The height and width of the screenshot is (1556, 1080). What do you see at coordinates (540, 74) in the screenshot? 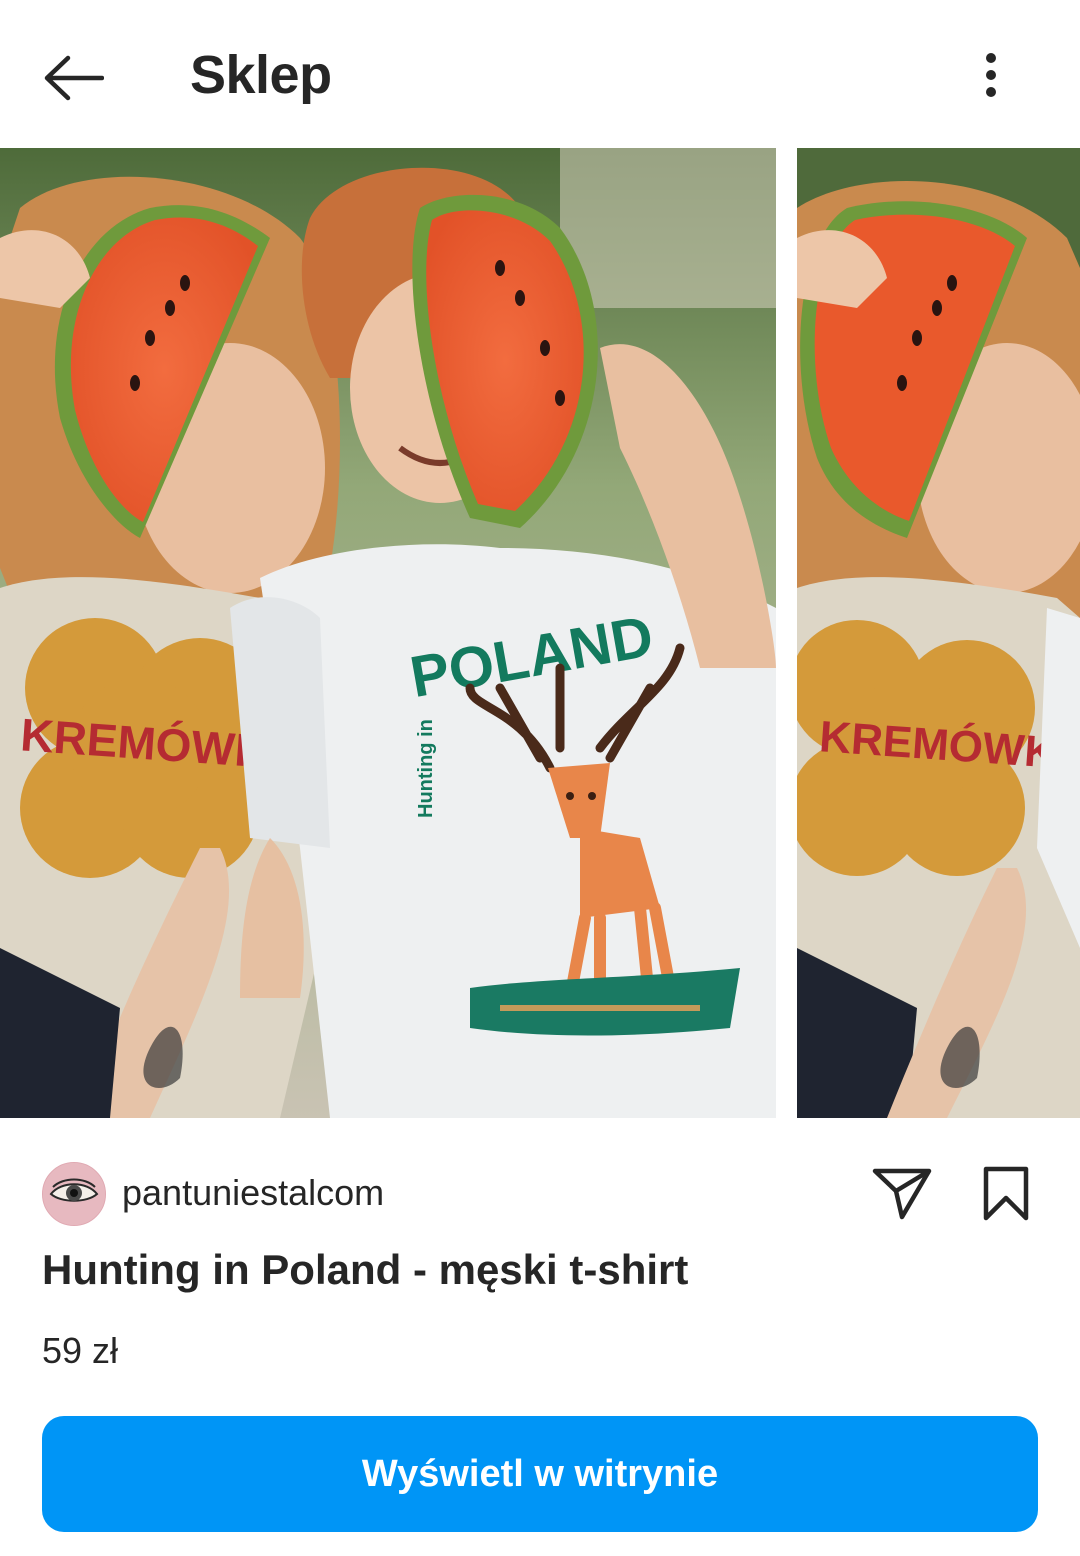
I see `top-bar: Sklep` at bounding box center [540, 74].